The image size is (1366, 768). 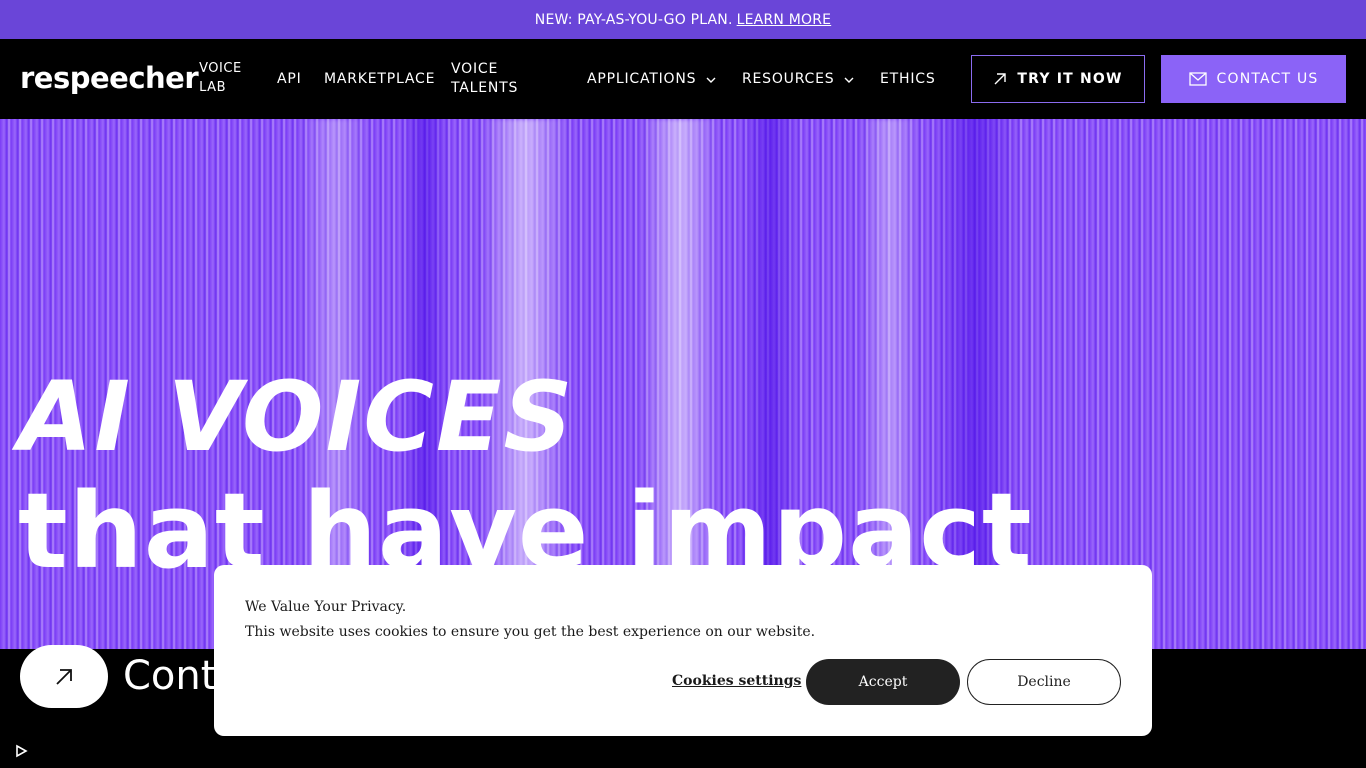 I want to click on nav-marketplace: MARKETPLACE, so click(x=379, y=79).